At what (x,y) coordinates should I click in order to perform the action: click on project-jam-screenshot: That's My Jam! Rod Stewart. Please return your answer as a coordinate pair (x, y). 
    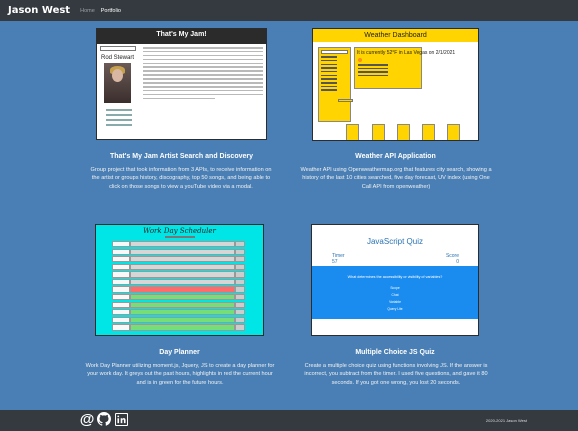
    Looking at the image, I should click on (181, 84).